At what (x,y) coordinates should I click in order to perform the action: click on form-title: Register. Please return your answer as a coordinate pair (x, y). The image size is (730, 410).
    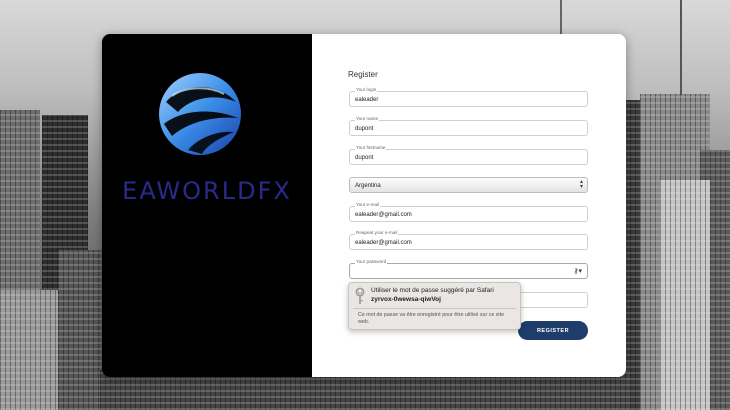
    Looking at the image, I should click on (363, 74).